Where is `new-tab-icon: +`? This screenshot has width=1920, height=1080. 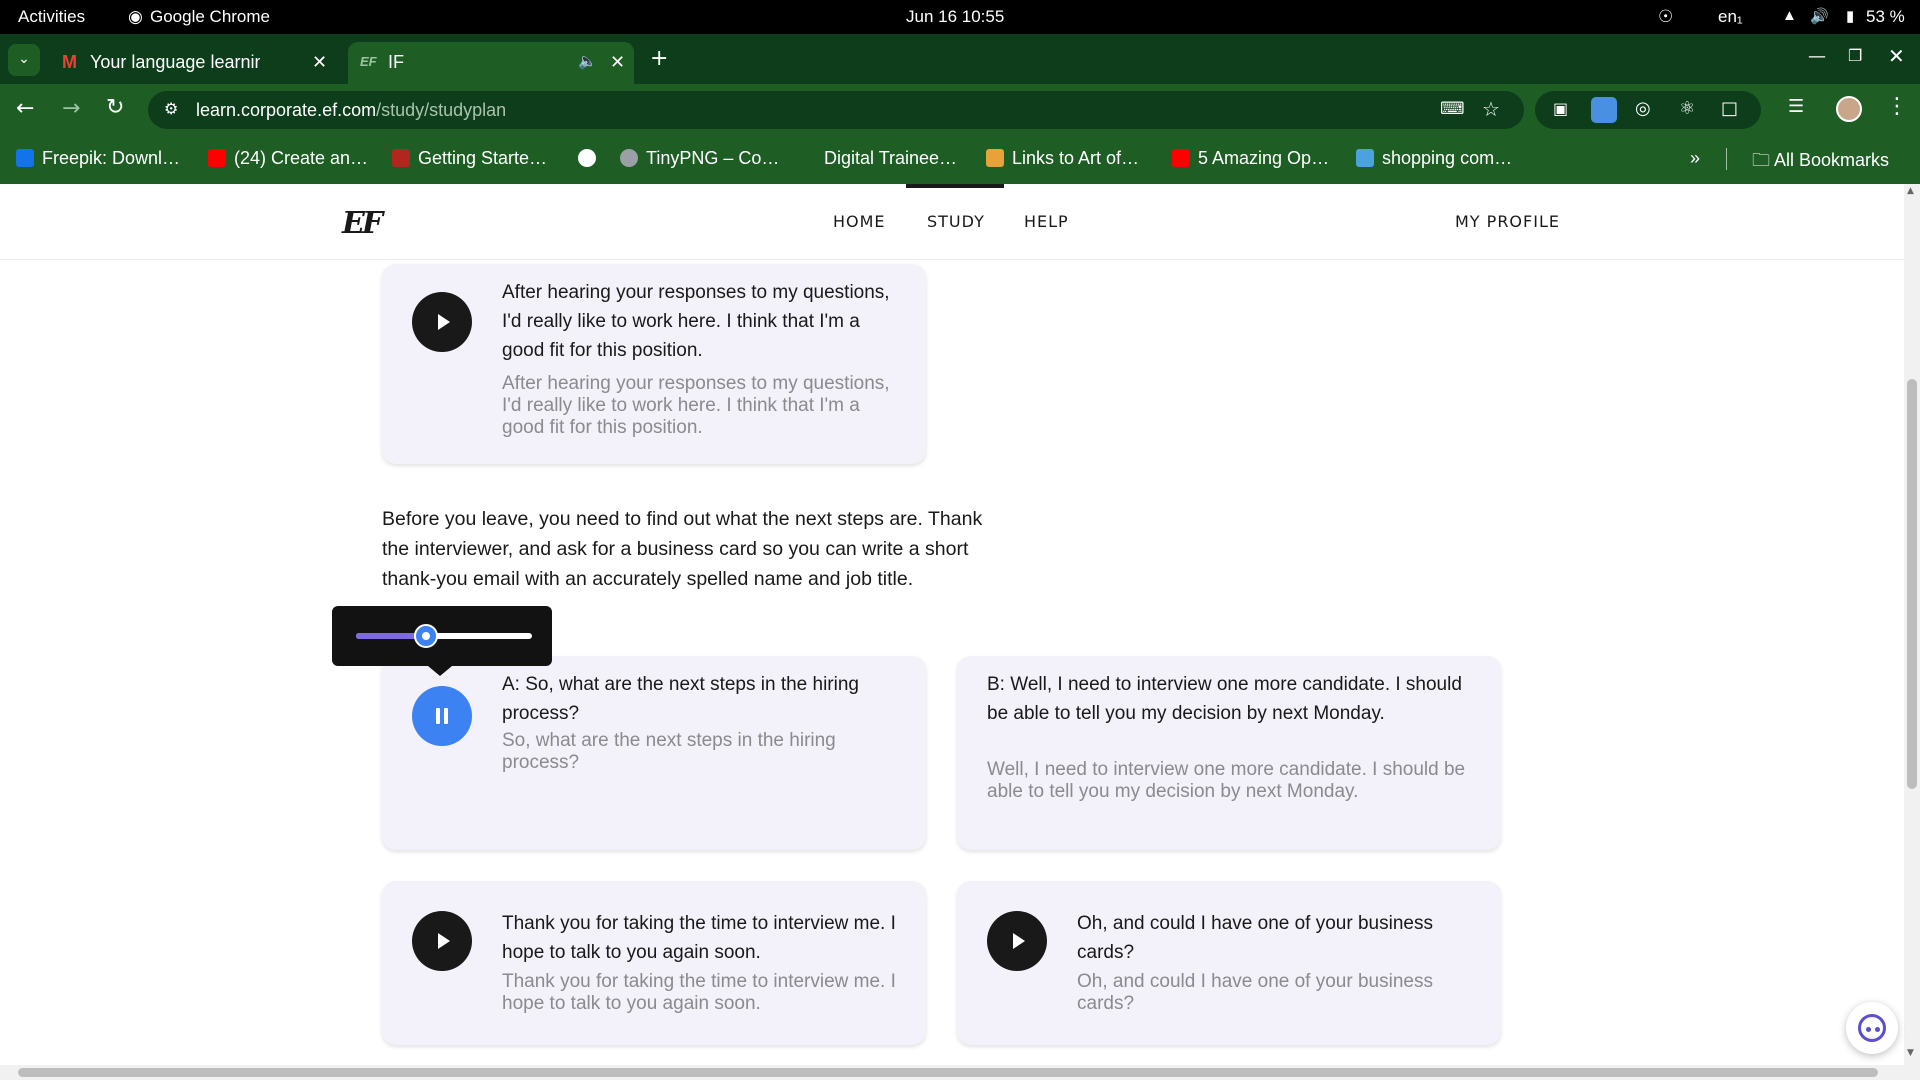 new-tab-icon: + is located at coordinates (659, 58).